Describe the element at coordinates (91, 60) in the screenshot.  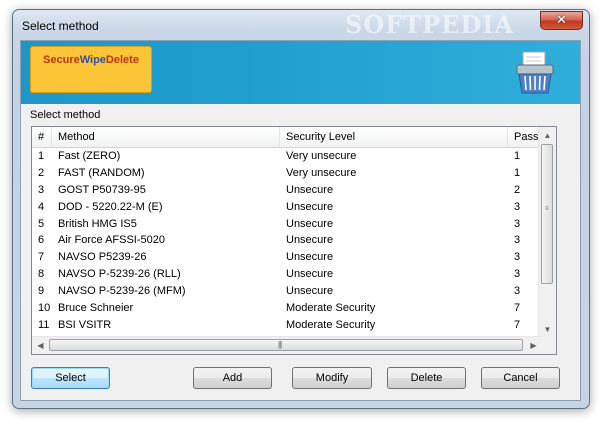
I see `logo-text: SecureWipeDelete` at that location.